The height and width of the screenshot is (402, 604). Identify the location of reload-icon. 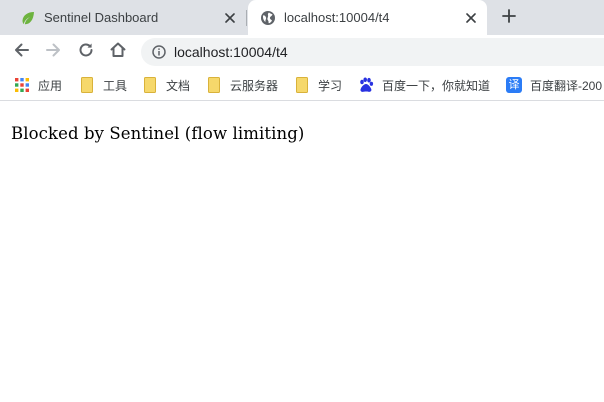
(86, 52).